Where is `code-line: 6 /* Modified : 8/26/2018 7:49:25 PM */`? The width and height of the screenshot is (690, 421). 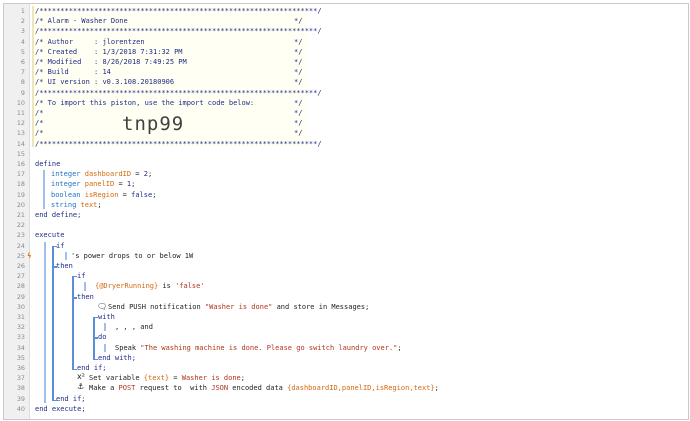 code-line: 6 /* Modified : 8/26/2018 7:49:25 PM */ is located at coordinates (346, 62).